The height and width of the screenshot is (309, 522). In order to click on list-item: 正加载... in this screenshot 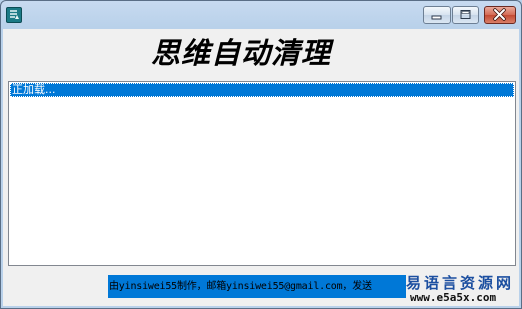, I will do `click(262, 90)`.